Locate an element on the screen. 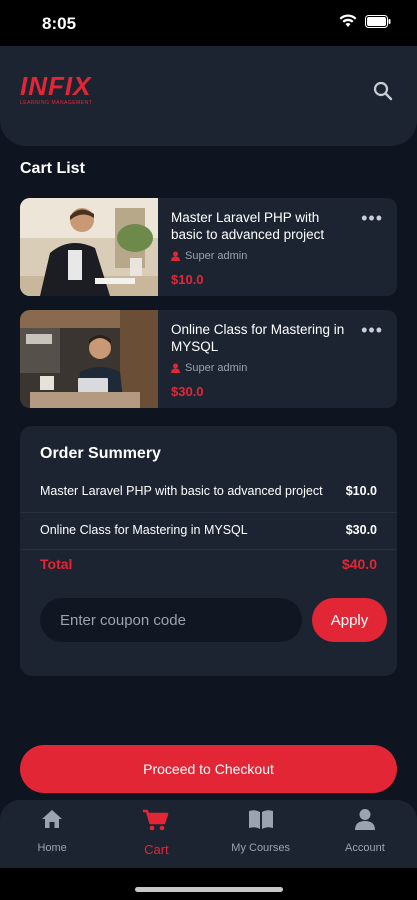 Image resolution: width=417 pixels, height=900 pixels. coupon-input is located at coordinates (171, 620).